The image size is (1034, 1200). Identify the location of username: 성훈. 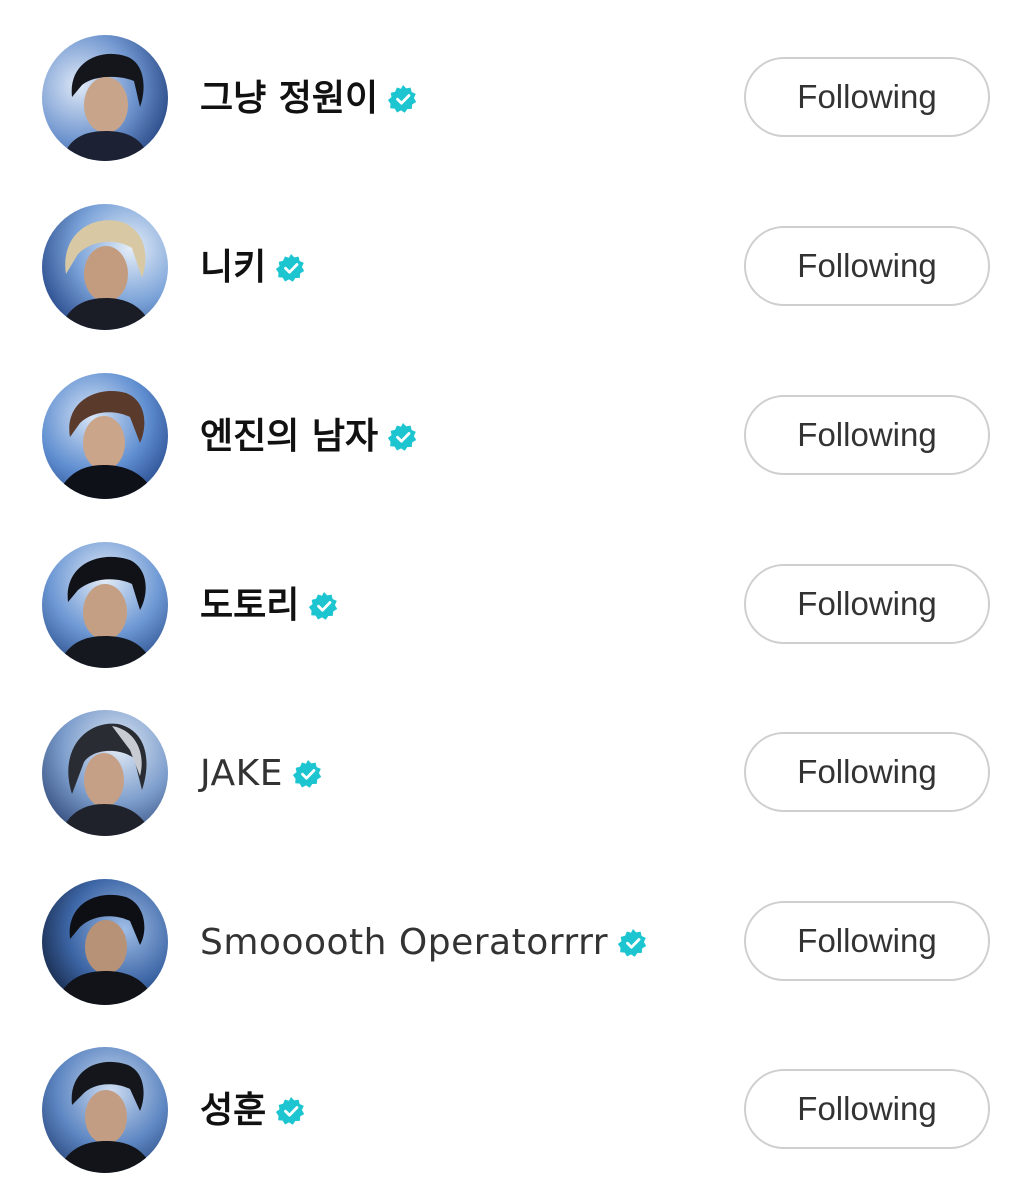
(233, 1110).